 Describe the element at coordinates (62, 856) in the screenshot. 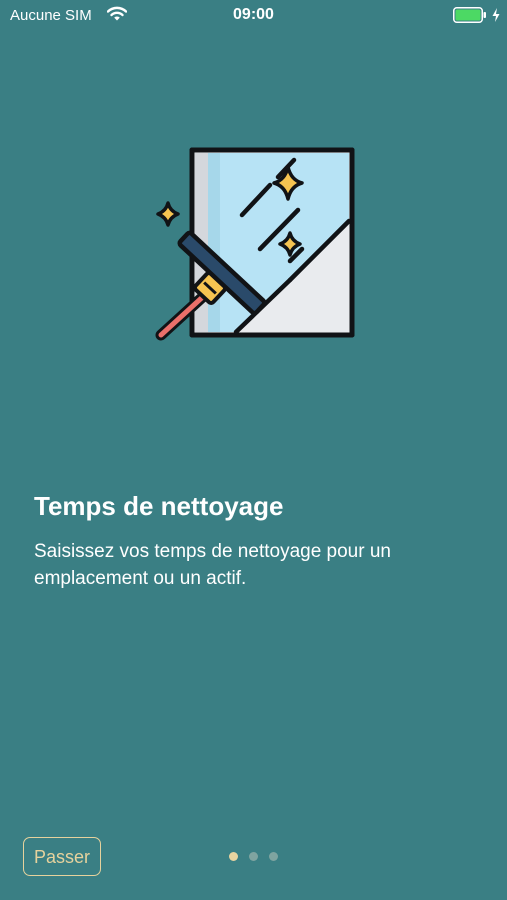

I see `skip-button: Passer` at that location.